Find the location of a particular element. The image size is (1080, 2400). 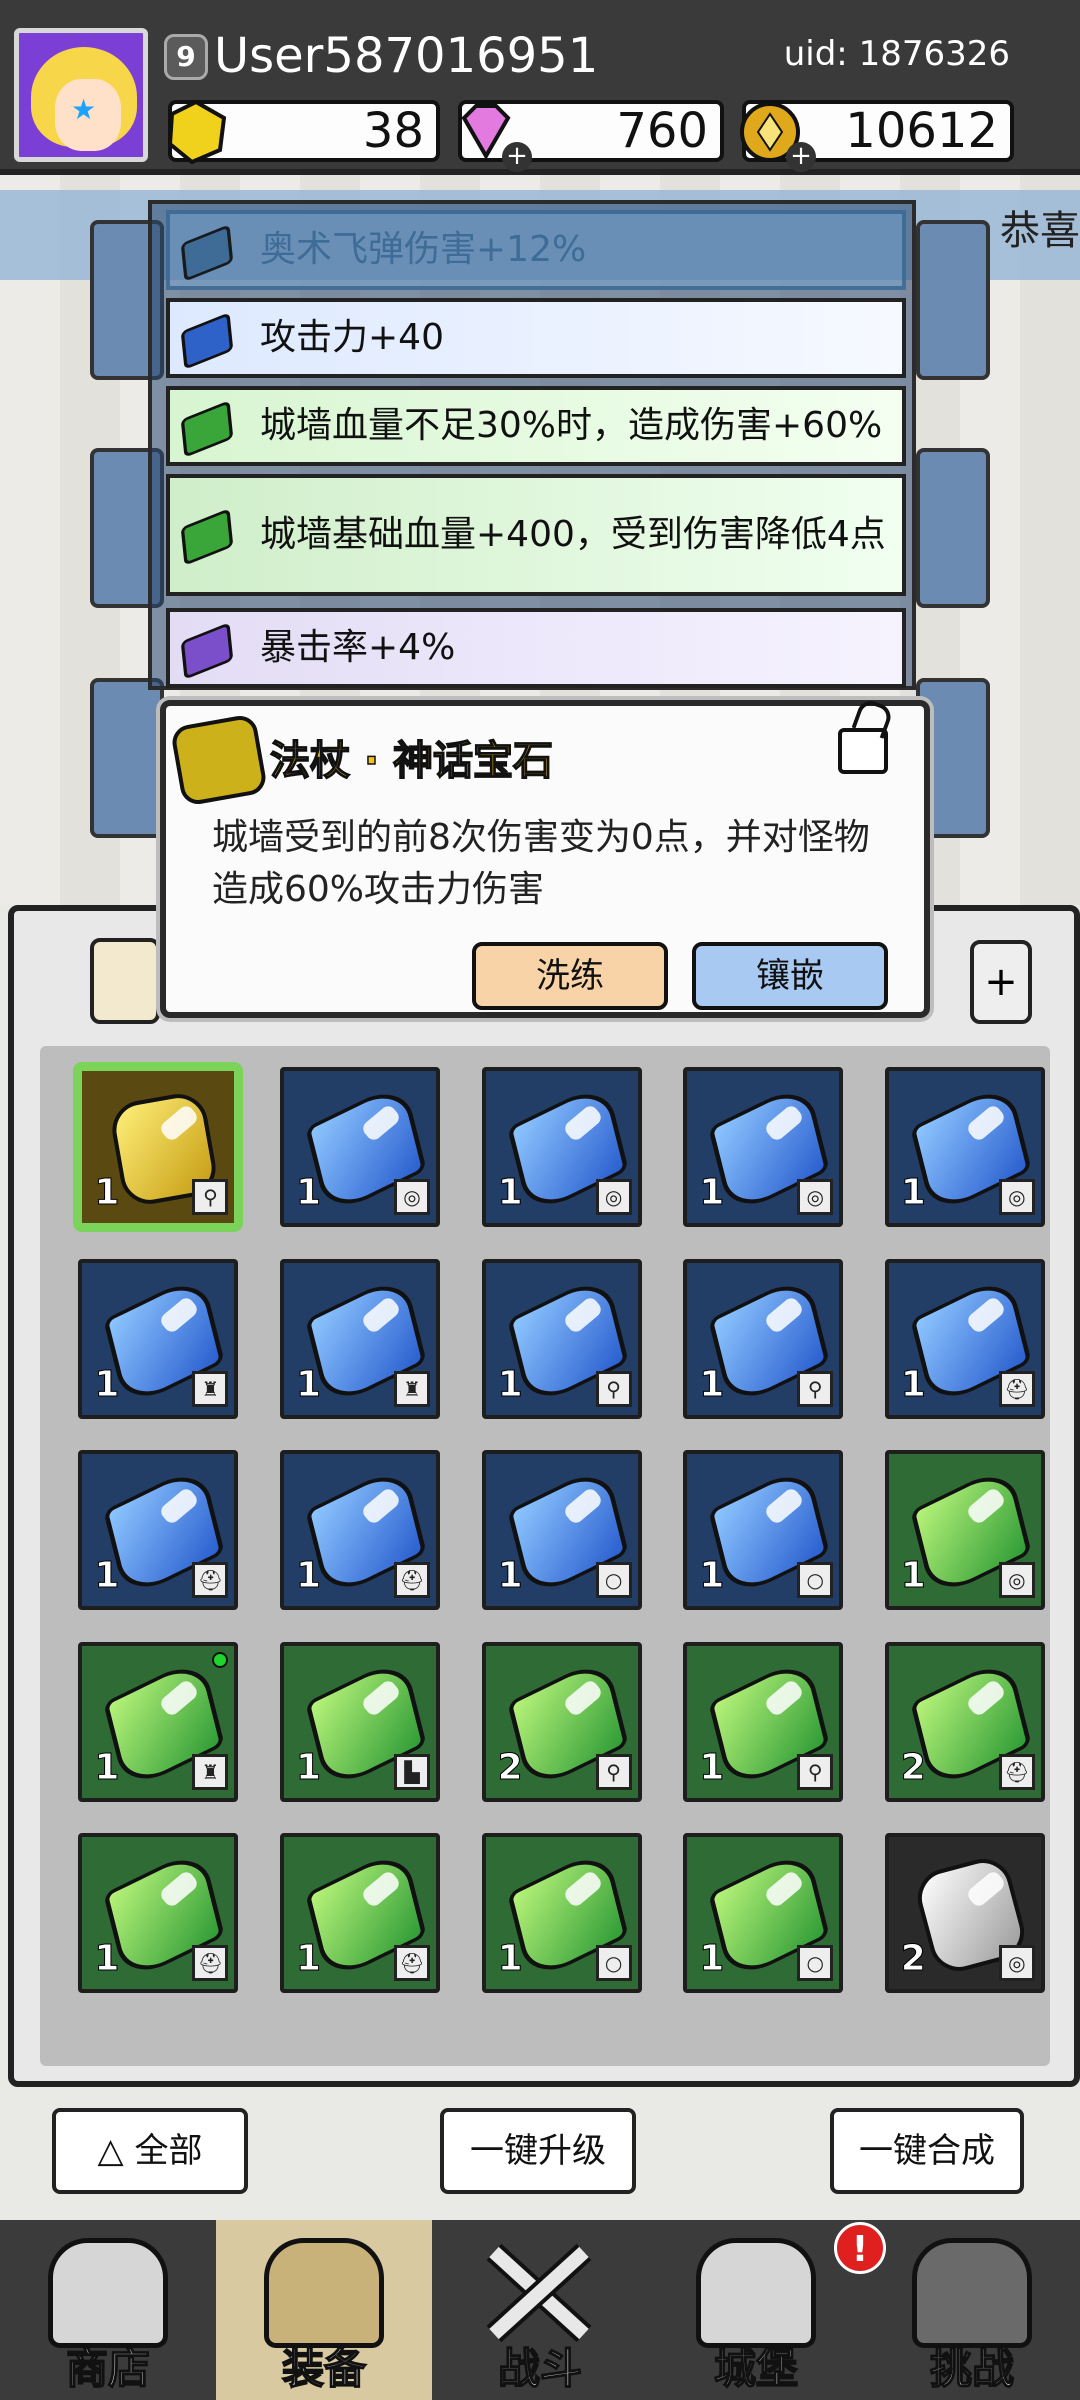

gem-count: 2 is located at coordinates (510, 1767).